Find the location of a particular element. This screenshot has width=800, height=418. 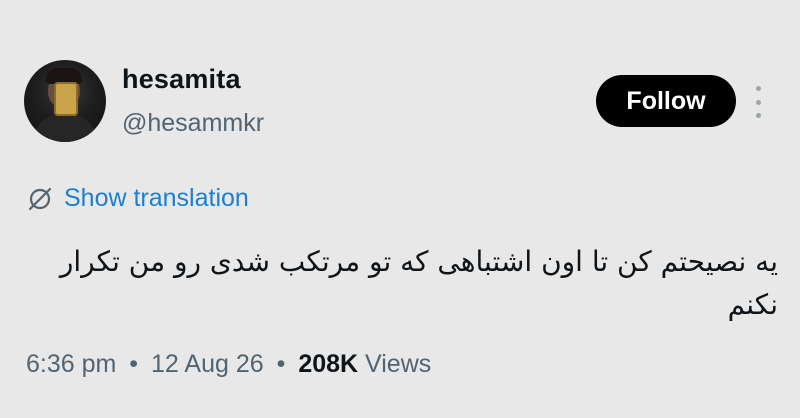

author-name: hesamita is located at coordinates (181, 79).